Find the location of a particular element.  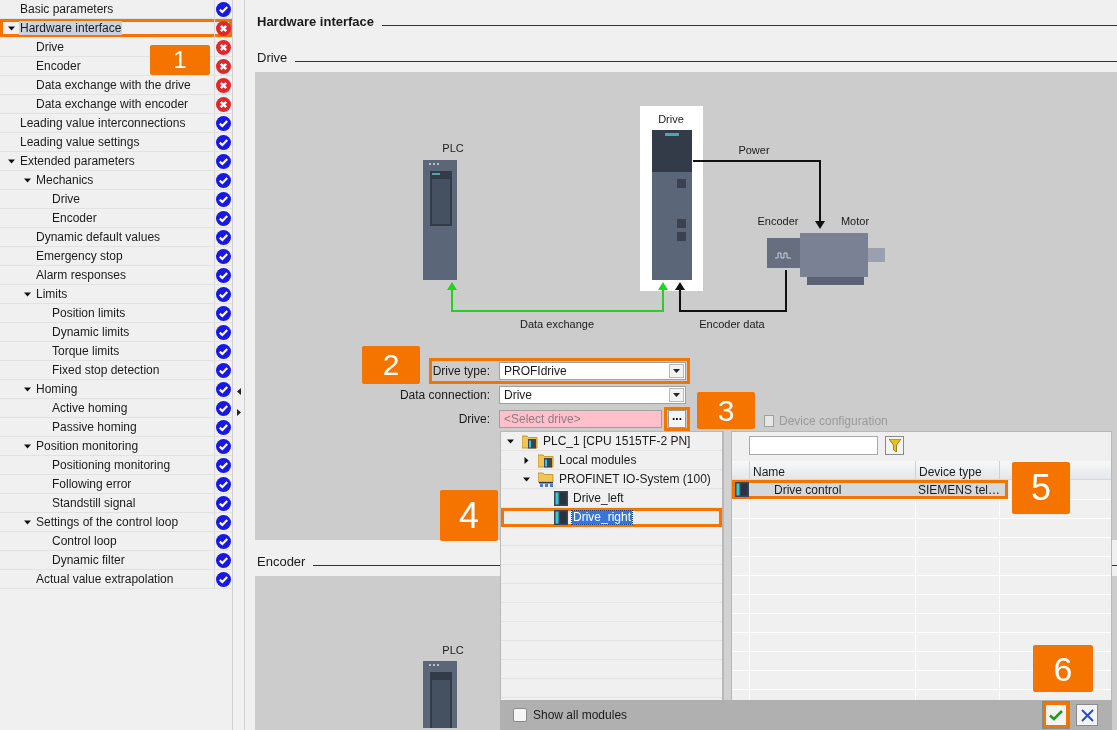

close-icon is located at coordinates (1087, 715).